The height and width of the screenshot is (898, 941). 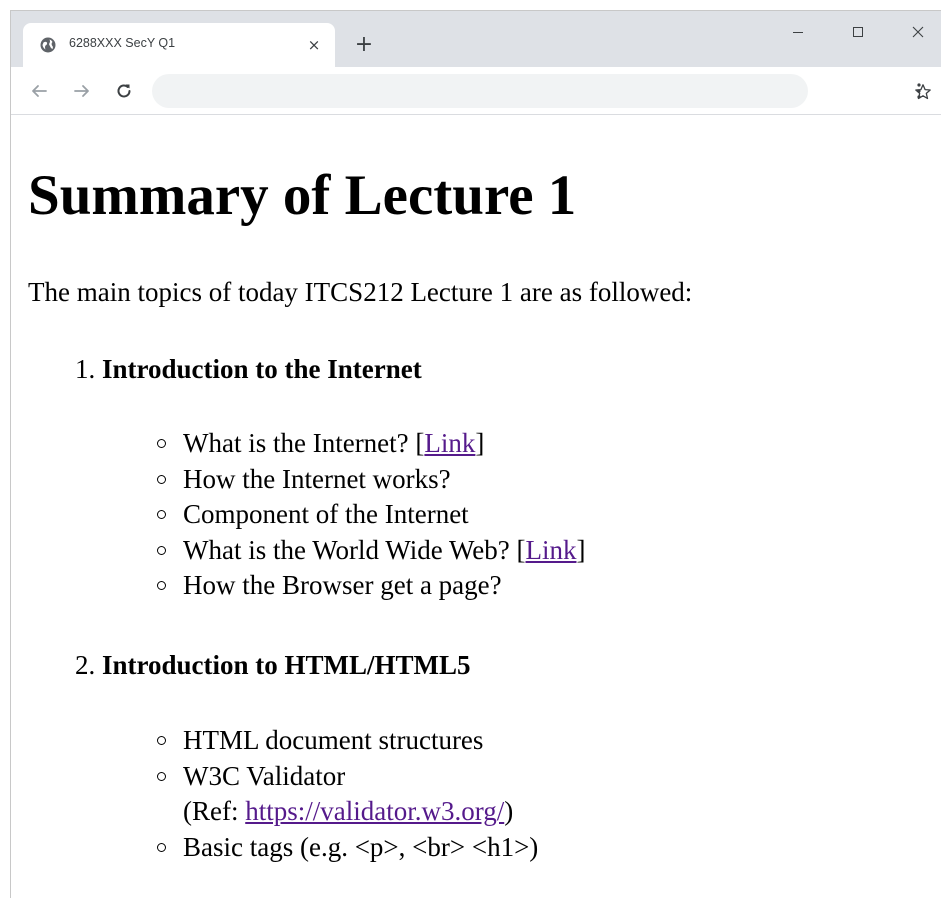 I want to click on list-item: How the Internet works?, so click(x=369, y=480).